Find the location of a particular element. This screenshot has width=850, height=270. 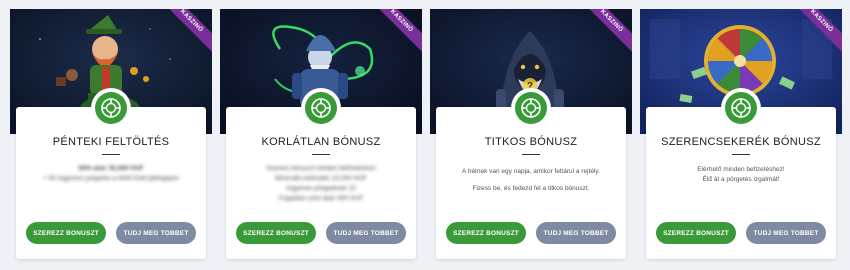

card-title: SZERENCSEKERÉK BÓNUSZ is located at coordinates (741, 142).